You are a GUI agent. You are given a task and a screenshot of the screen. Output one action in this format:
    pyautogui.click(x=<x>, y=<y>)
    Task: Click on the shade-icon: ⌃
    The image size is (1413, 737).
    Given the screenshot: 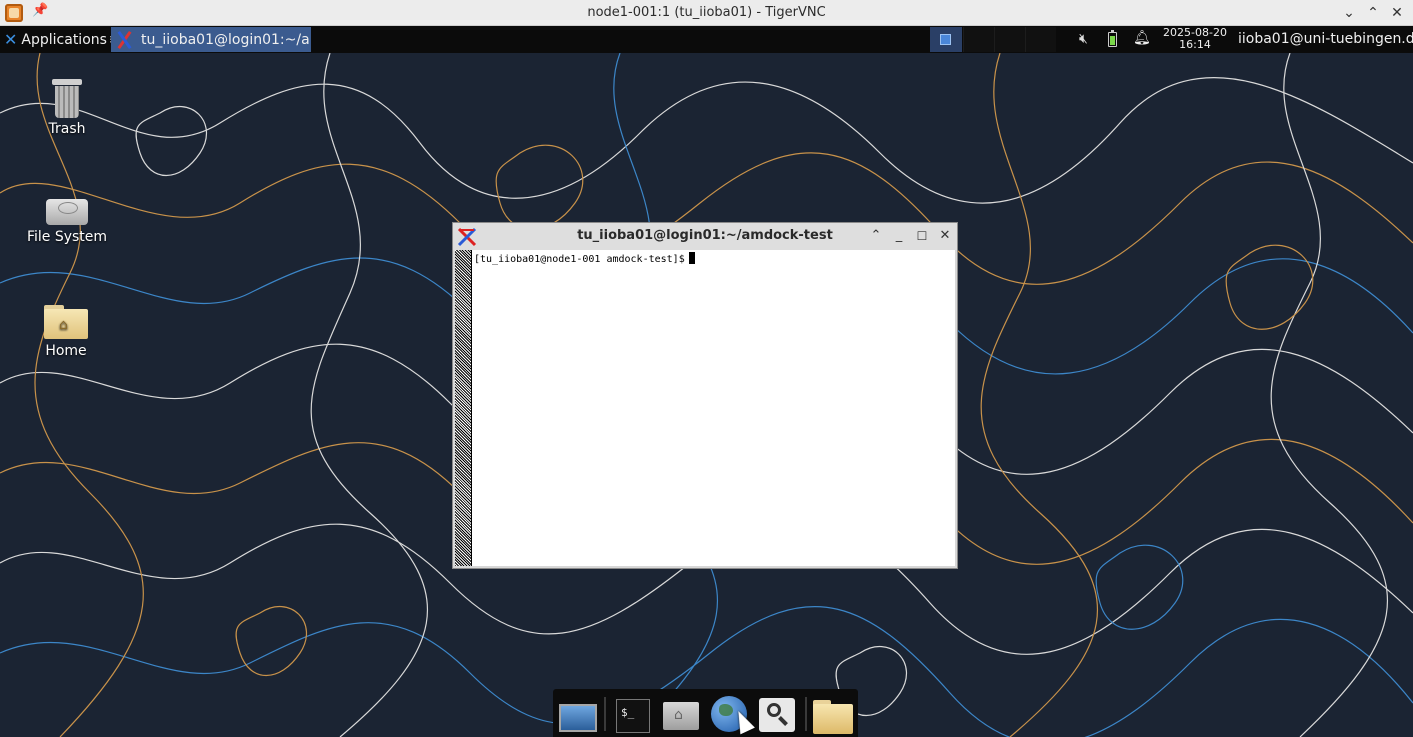 What is the action you would take?
    pyautogui.click(x=876, y=236)
    